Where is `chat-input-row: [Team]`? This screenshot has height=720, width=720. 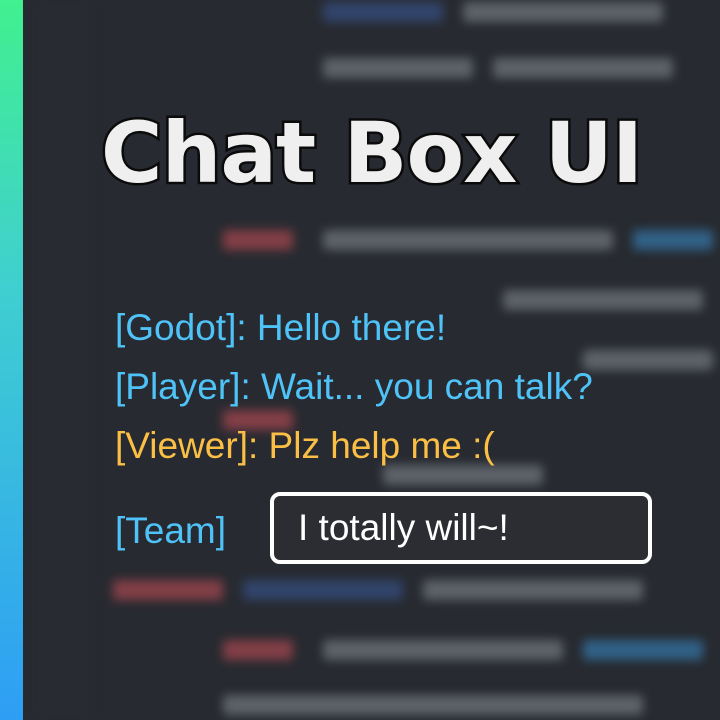 chat-input-row: [Team] is located at coordinates (383, 528).